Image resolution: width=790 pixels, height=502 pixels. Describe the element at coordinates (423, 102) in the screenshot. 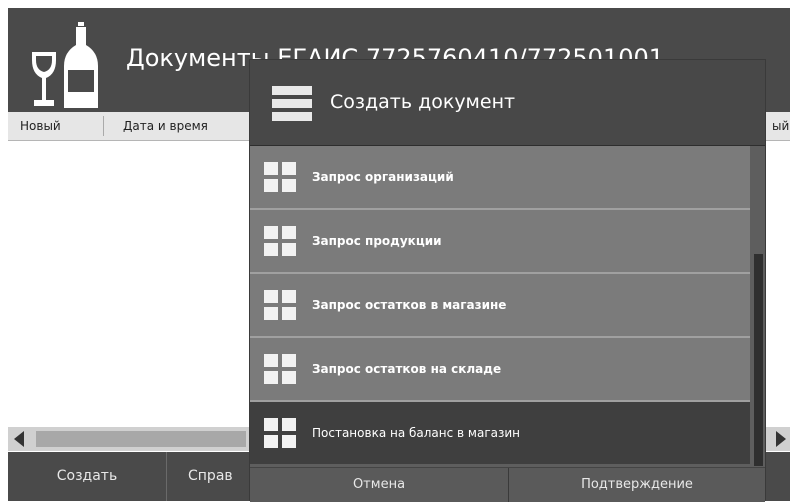

I see `dialog-title: Создать документ` at that location.